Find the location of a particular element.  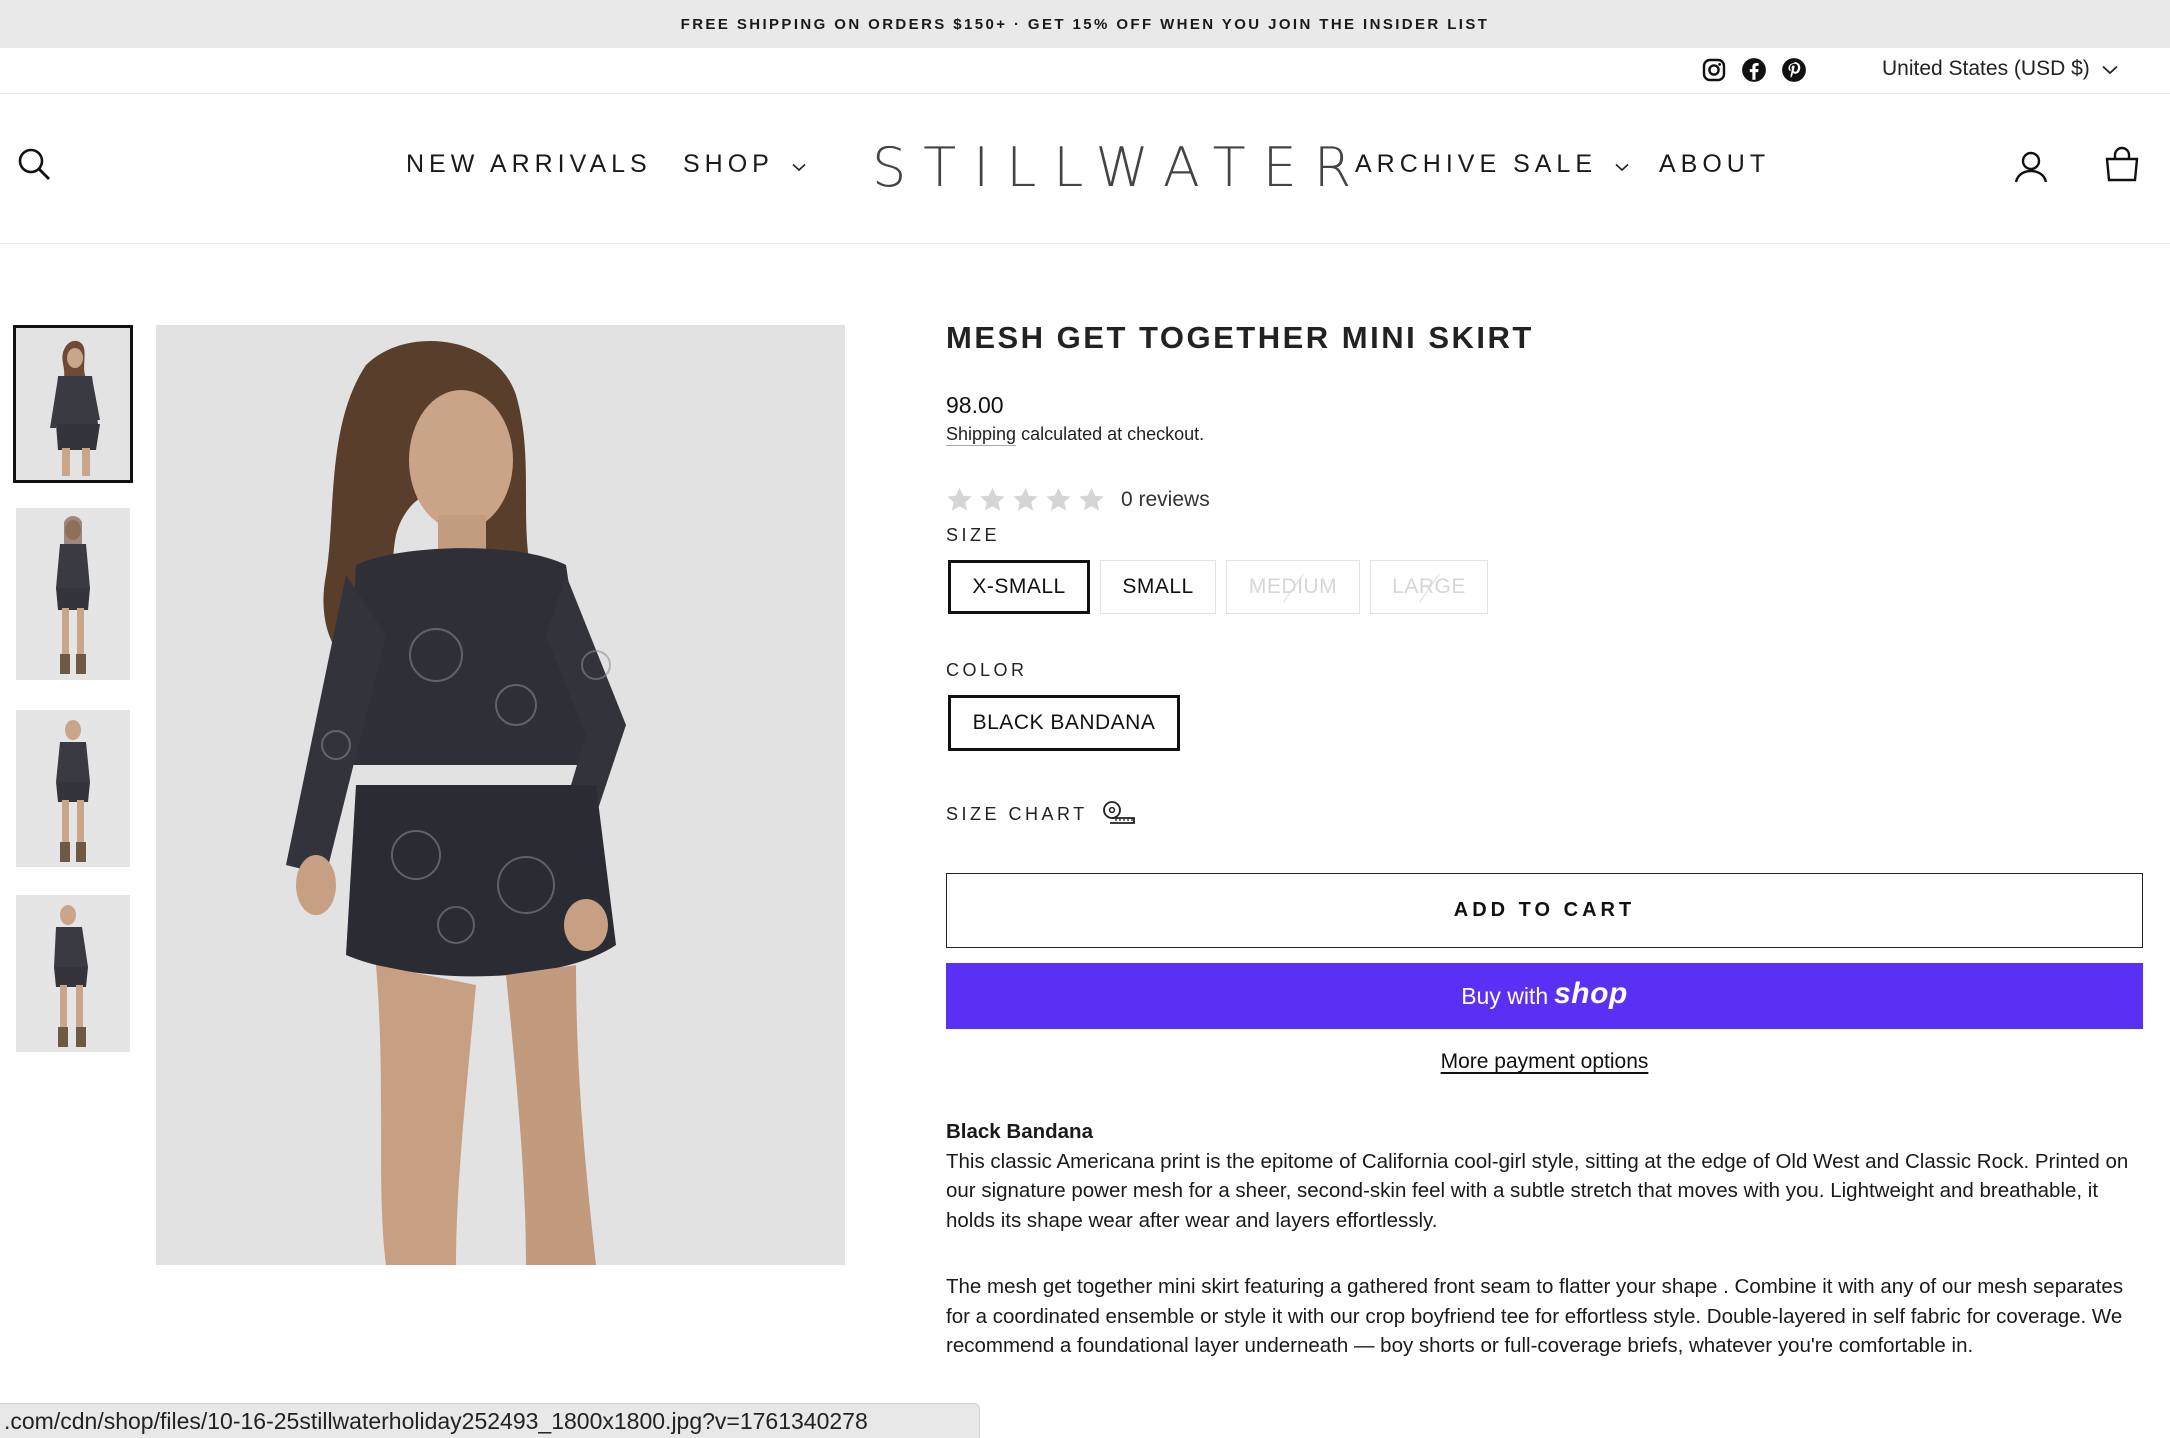

shipping-note-text: calculated at checkout. is located at coordinates (1110, 434).